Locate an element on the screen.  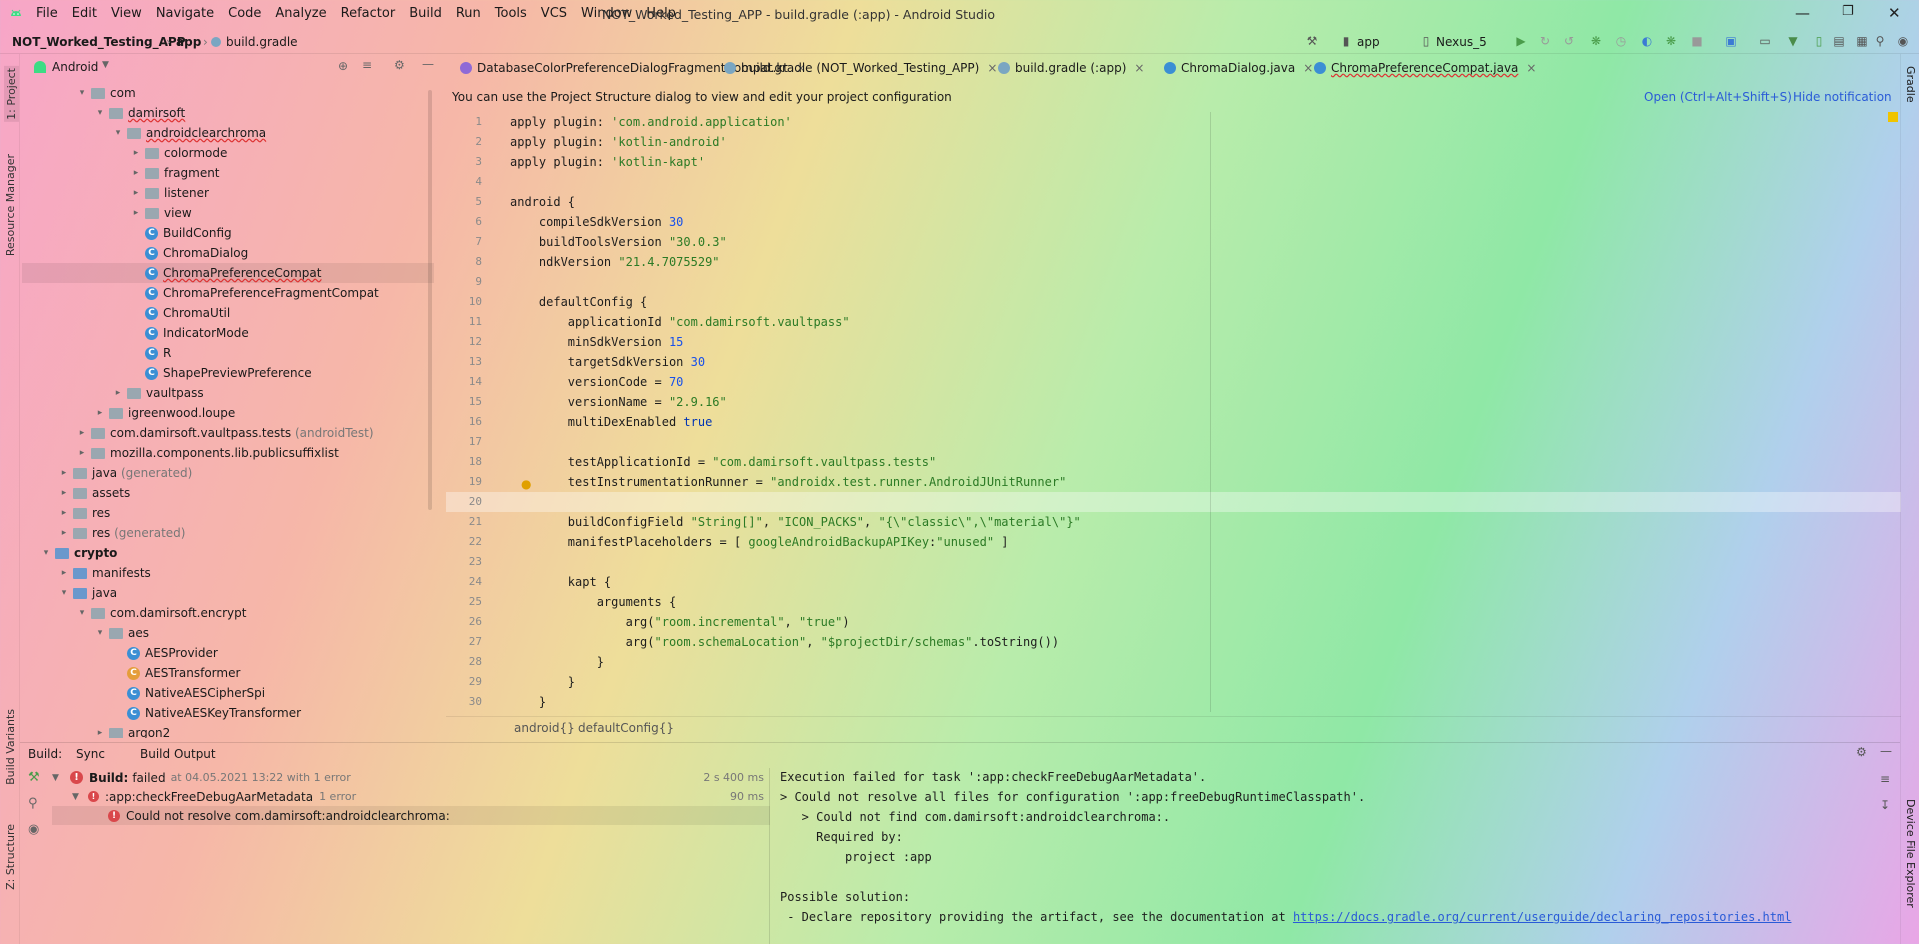
tree-item: ▸ view is located at coordinates (228, 213).